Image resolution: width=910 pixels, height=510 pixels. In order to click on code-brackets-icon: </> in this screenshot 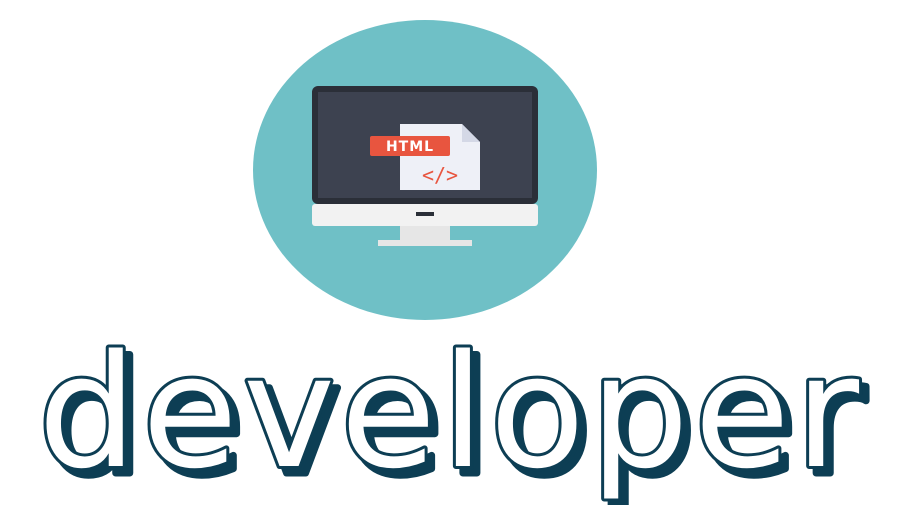, I will do `click(440, 175)`.